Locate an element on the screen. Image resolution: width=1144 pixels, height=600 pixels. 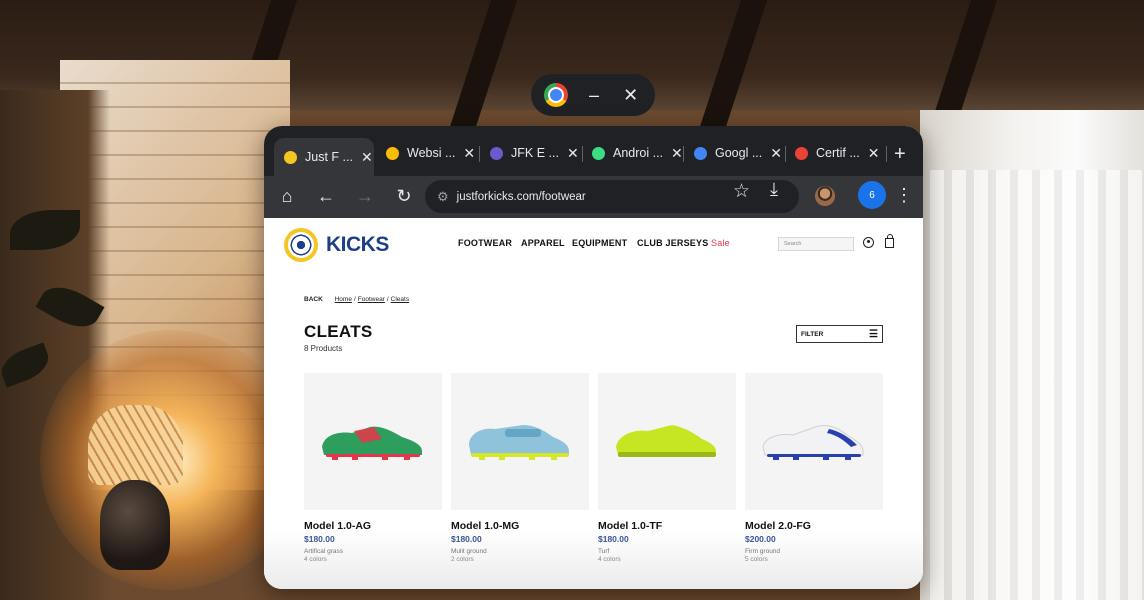
back-arrow-icon: ← is located at coordinates (326, 196).